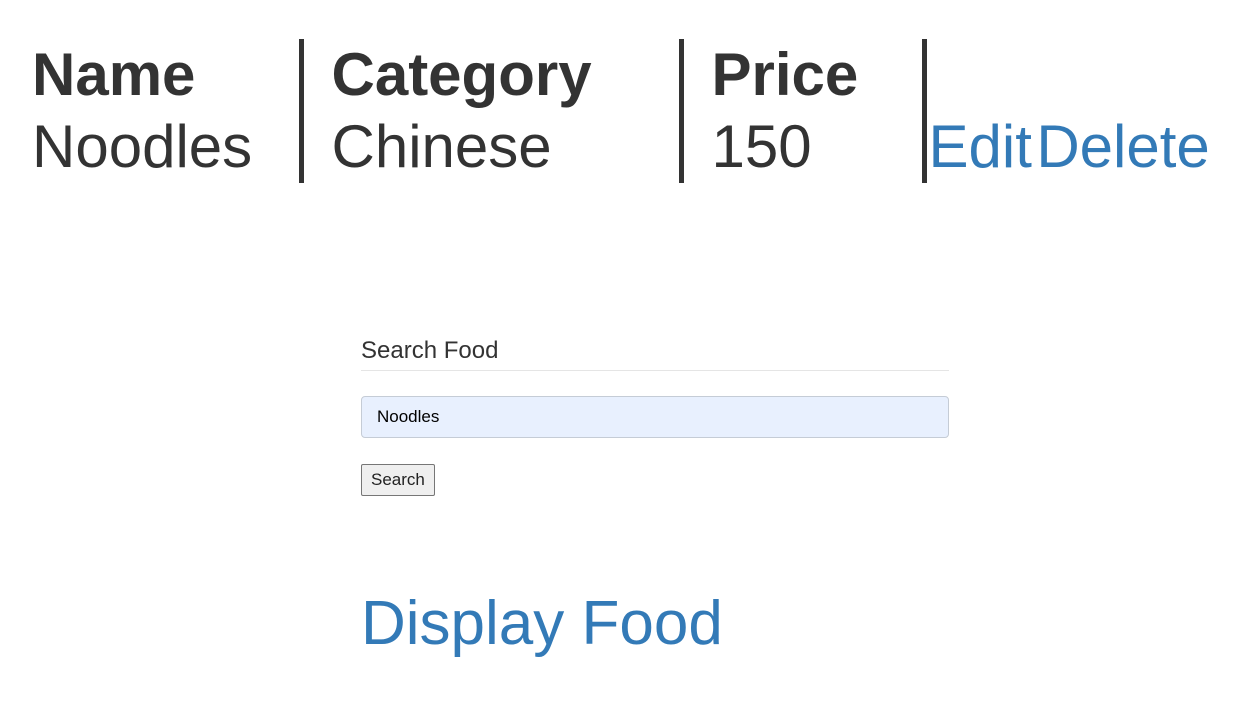 The width and height of the screenshot is (1253, 722). I want to click on price-cell: Price 150, so click(804, 111).